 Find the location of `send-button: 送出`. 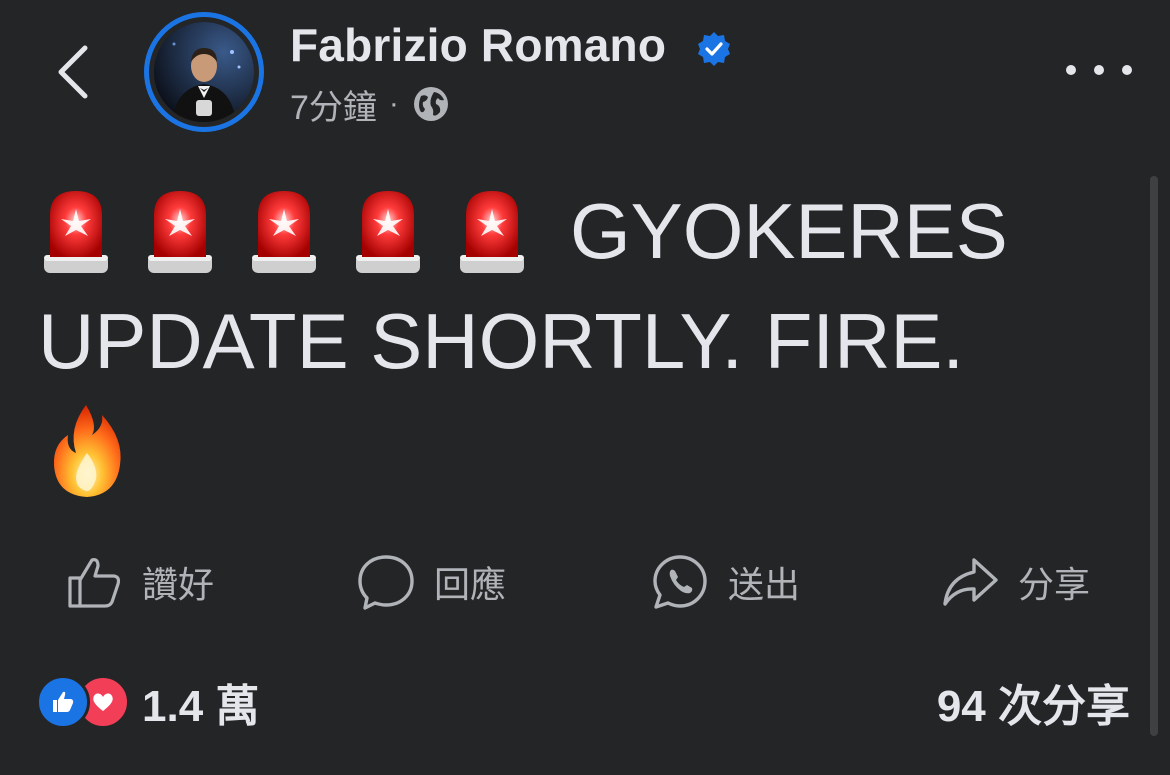

send-button: 送出 is located at coordinates (725, 582).